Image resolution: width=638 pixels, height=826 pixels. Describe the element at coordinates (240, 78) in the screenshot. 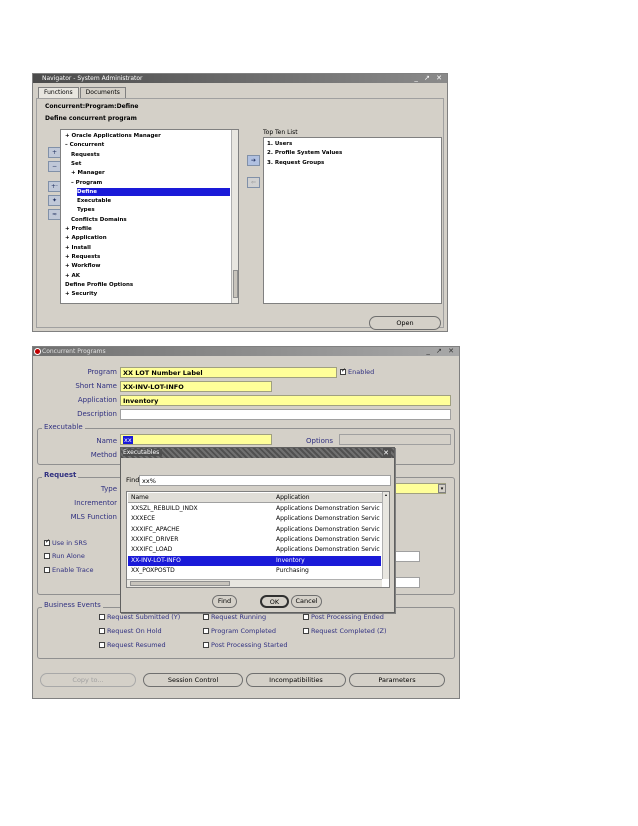

I see `navigator-titlebar: Navigator - System Administrator _ ↗ ✕` at that location.